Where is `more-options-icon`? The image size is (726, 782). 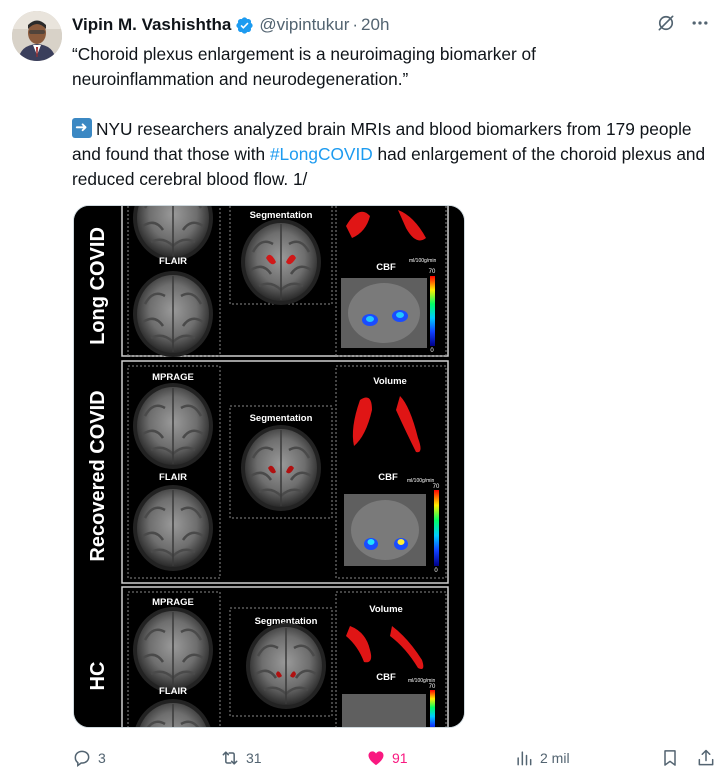 more-options-icon is located at coordinates (700, 23).